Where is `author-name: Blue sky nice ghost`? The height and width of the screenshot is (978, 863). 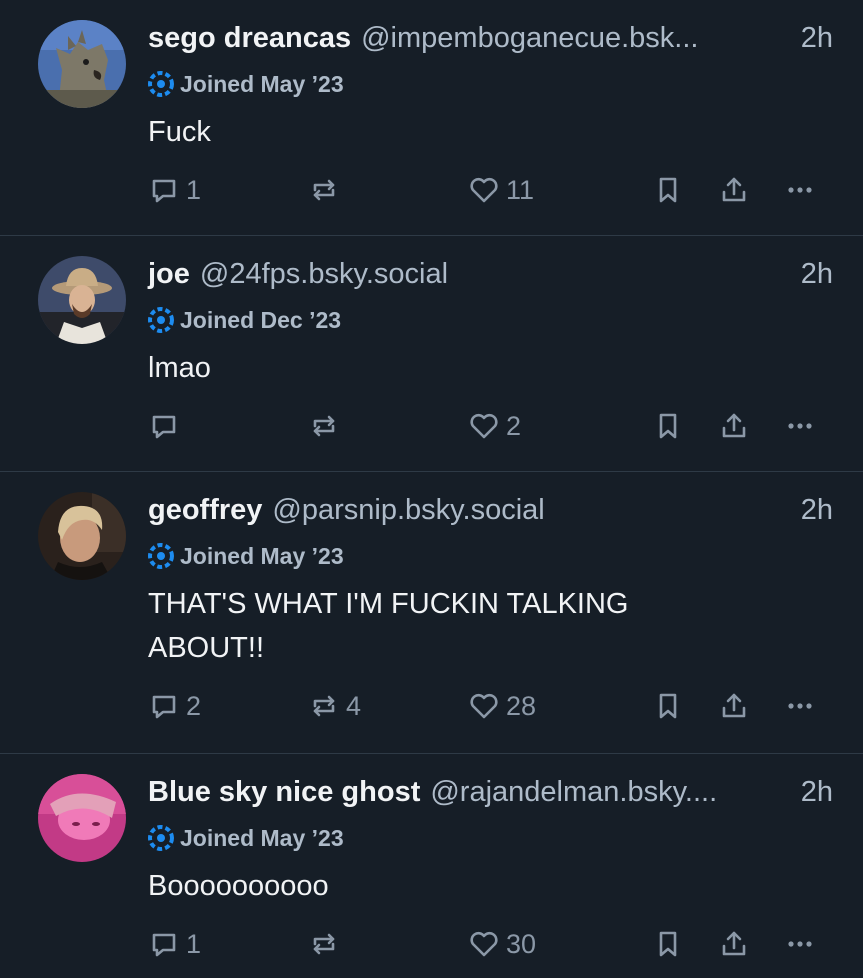
author-name: Blue sky nice ghost is located at coordinates (284, 792).